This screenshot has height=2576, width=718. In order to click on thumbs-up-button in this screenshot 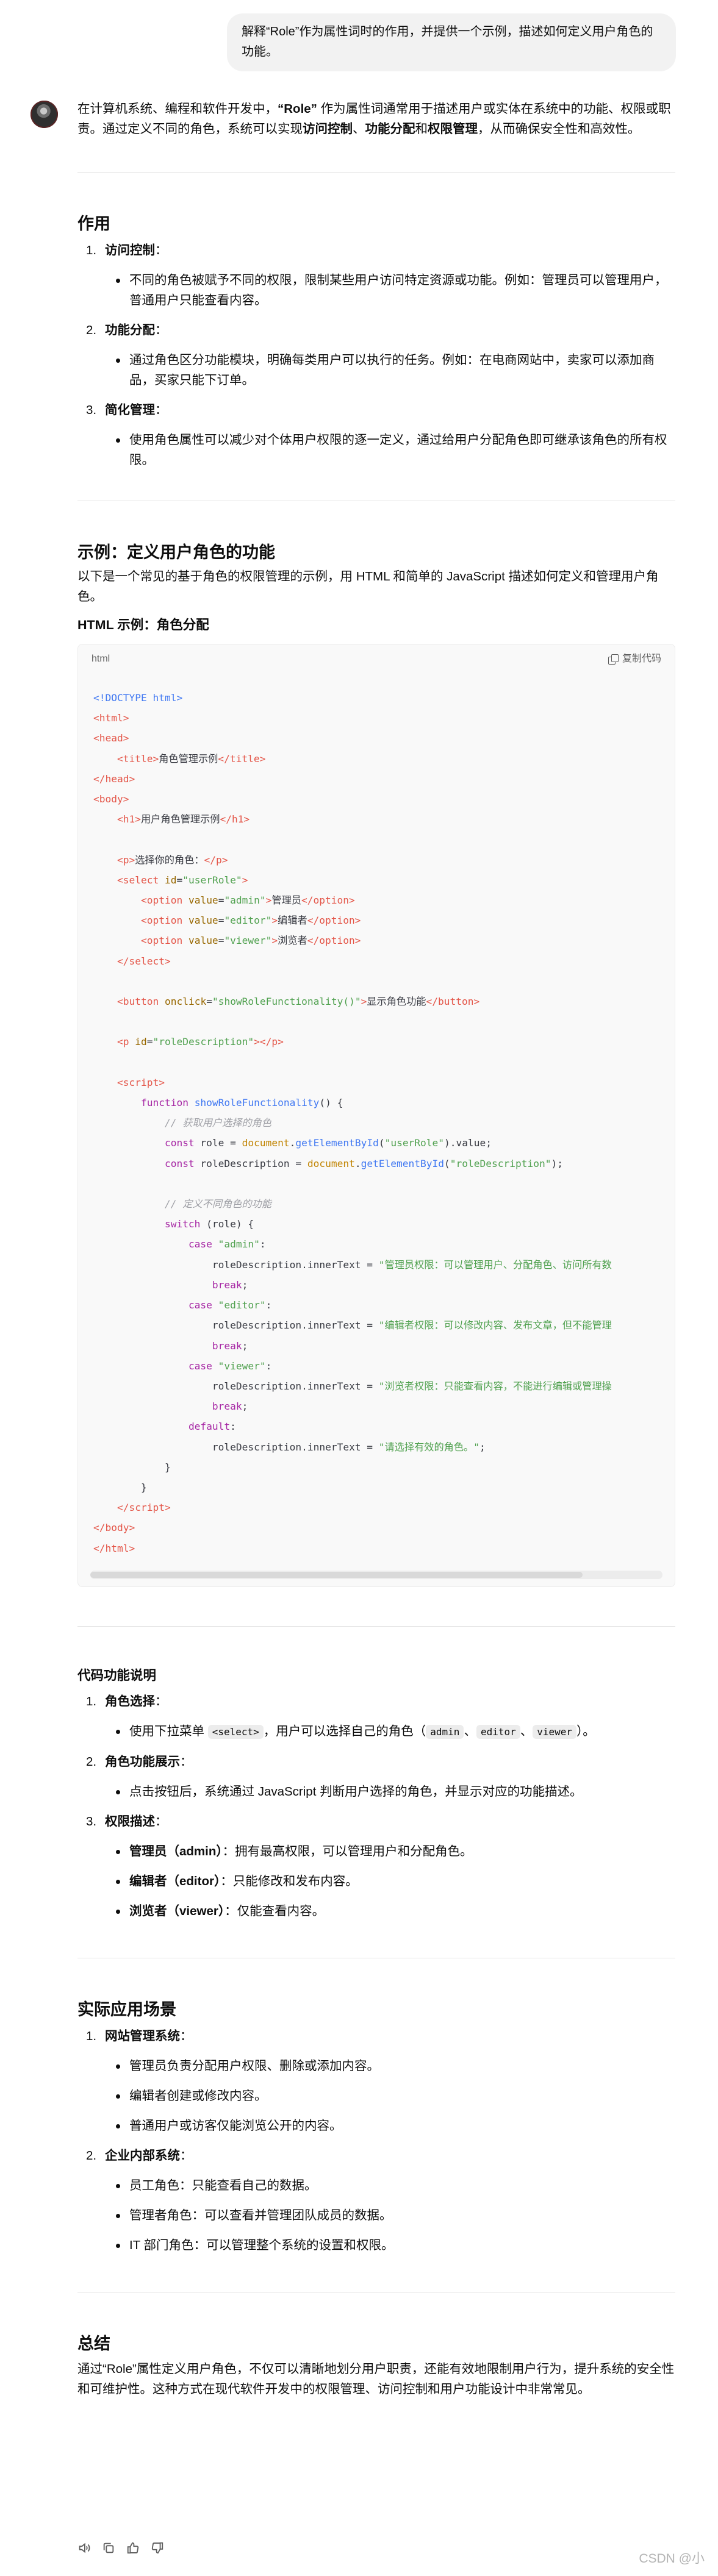, I will do `click(134, 2549)`.